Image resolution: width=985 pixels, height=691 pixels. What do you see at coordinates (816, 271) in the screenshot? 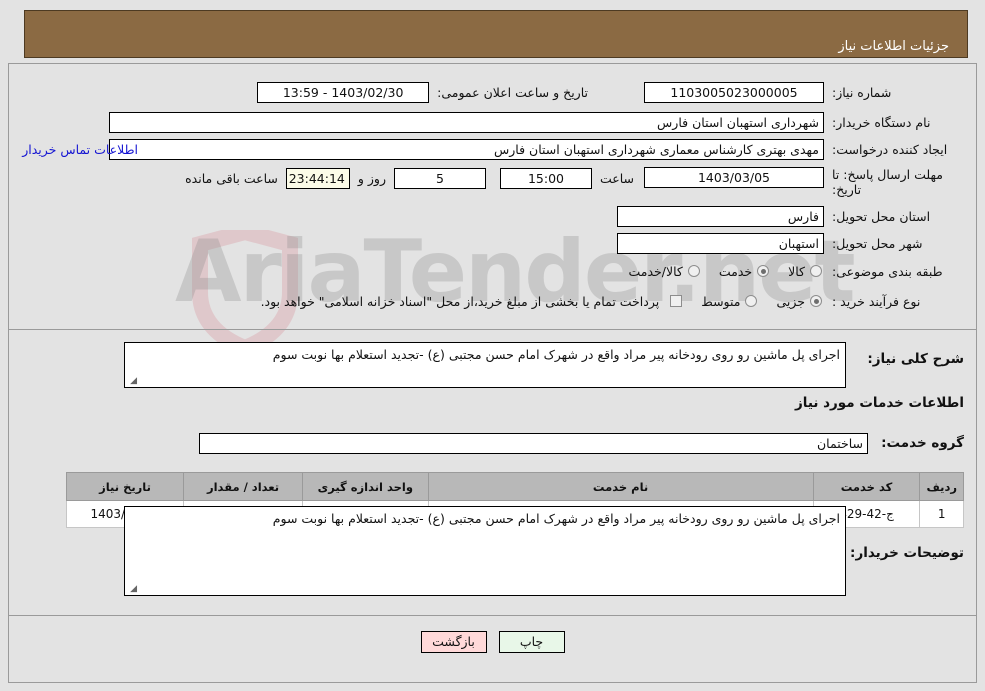
I see `category-radio-kala` at bounding box center [816, 271].